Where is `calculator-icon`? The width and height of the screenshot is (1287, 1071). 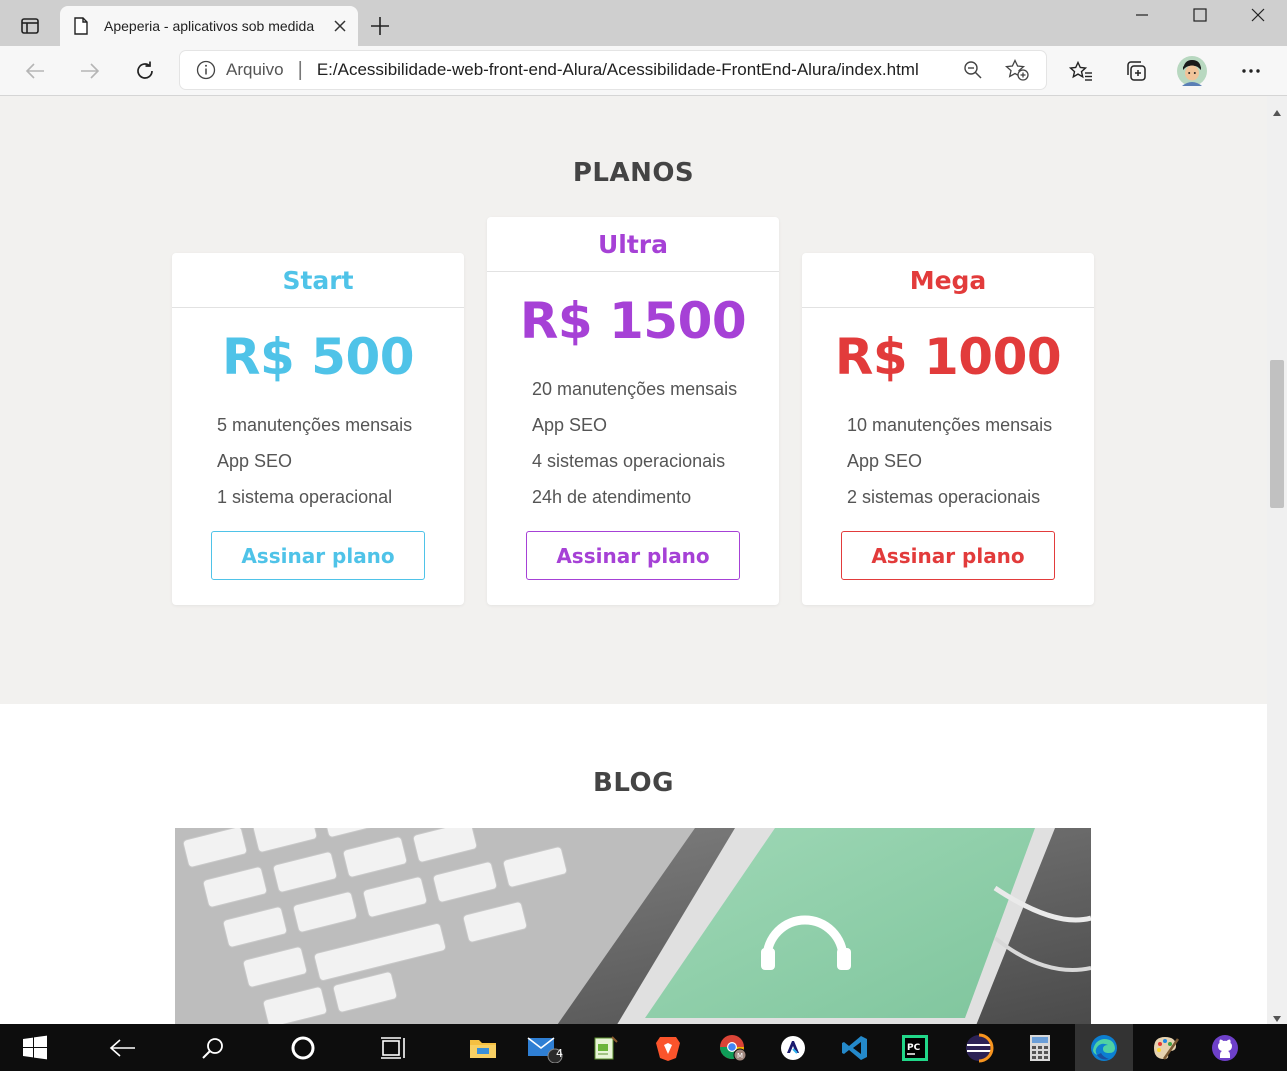 calculator-icon is located at coordinates (1040, 1047).